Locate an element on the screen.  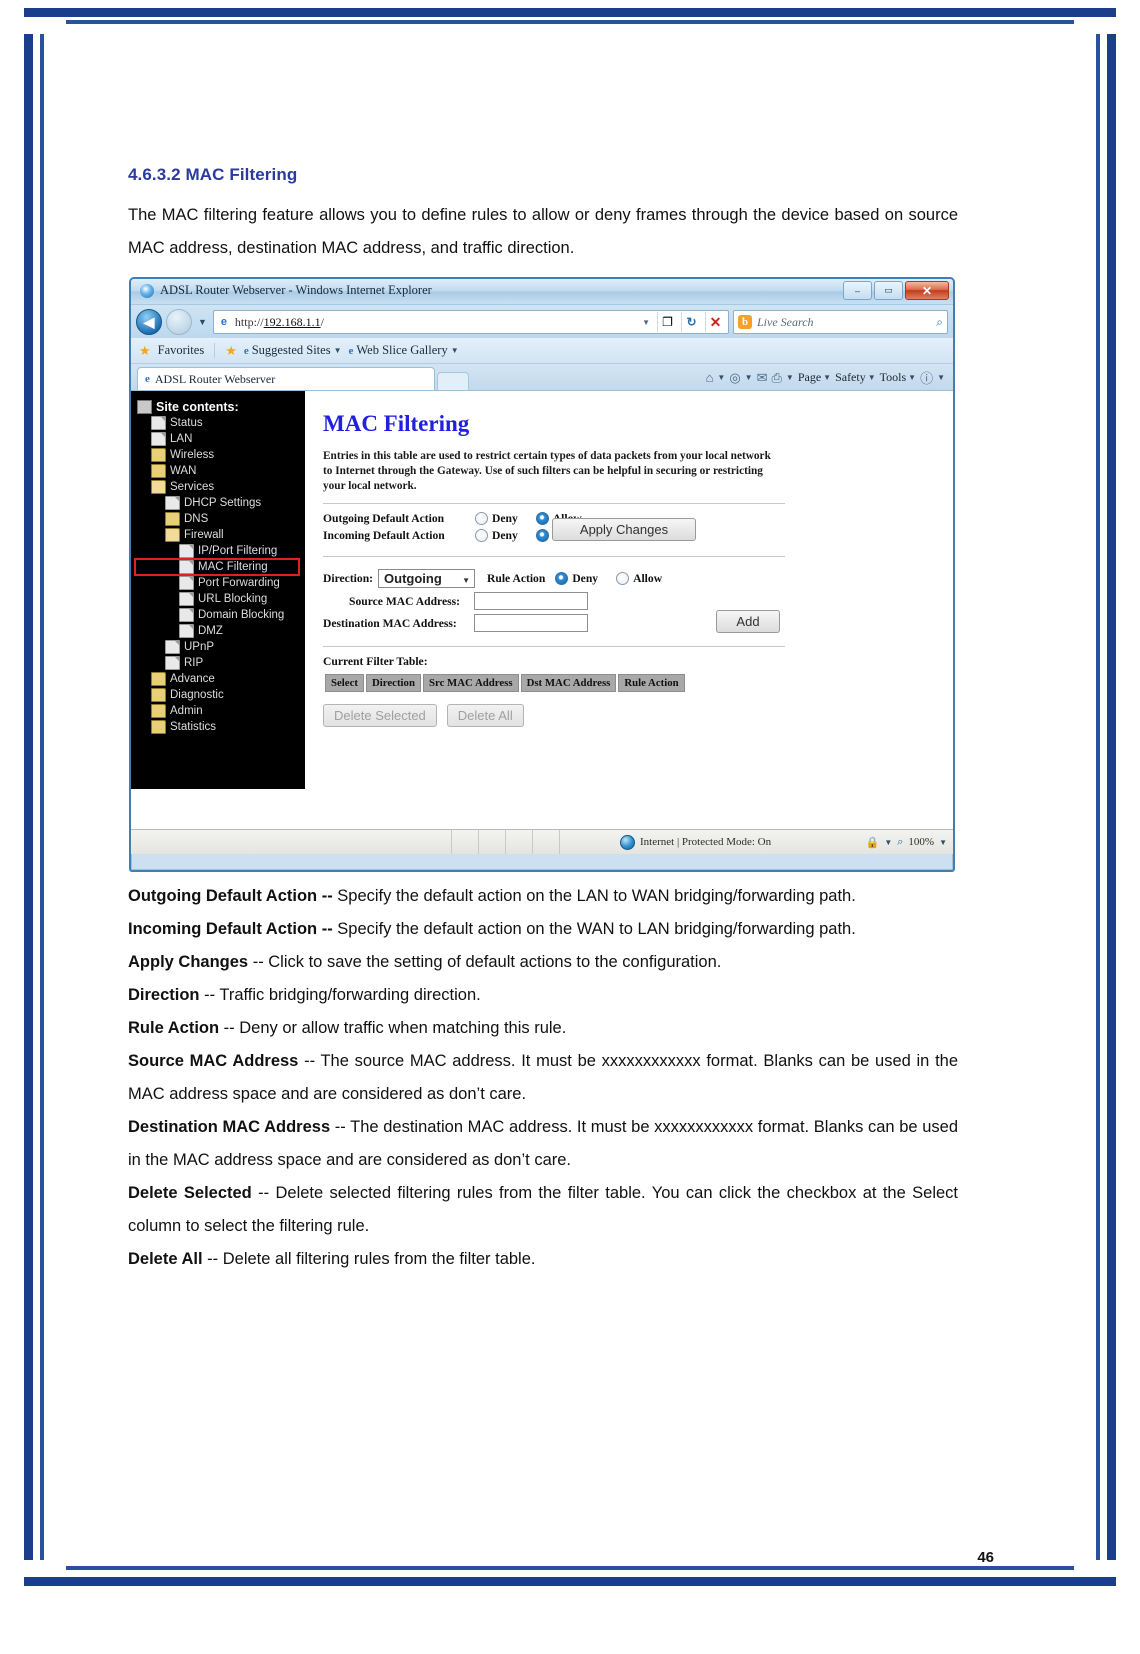
rule-action-deny-radio-option: Deny is located at coordinates (576, 578).